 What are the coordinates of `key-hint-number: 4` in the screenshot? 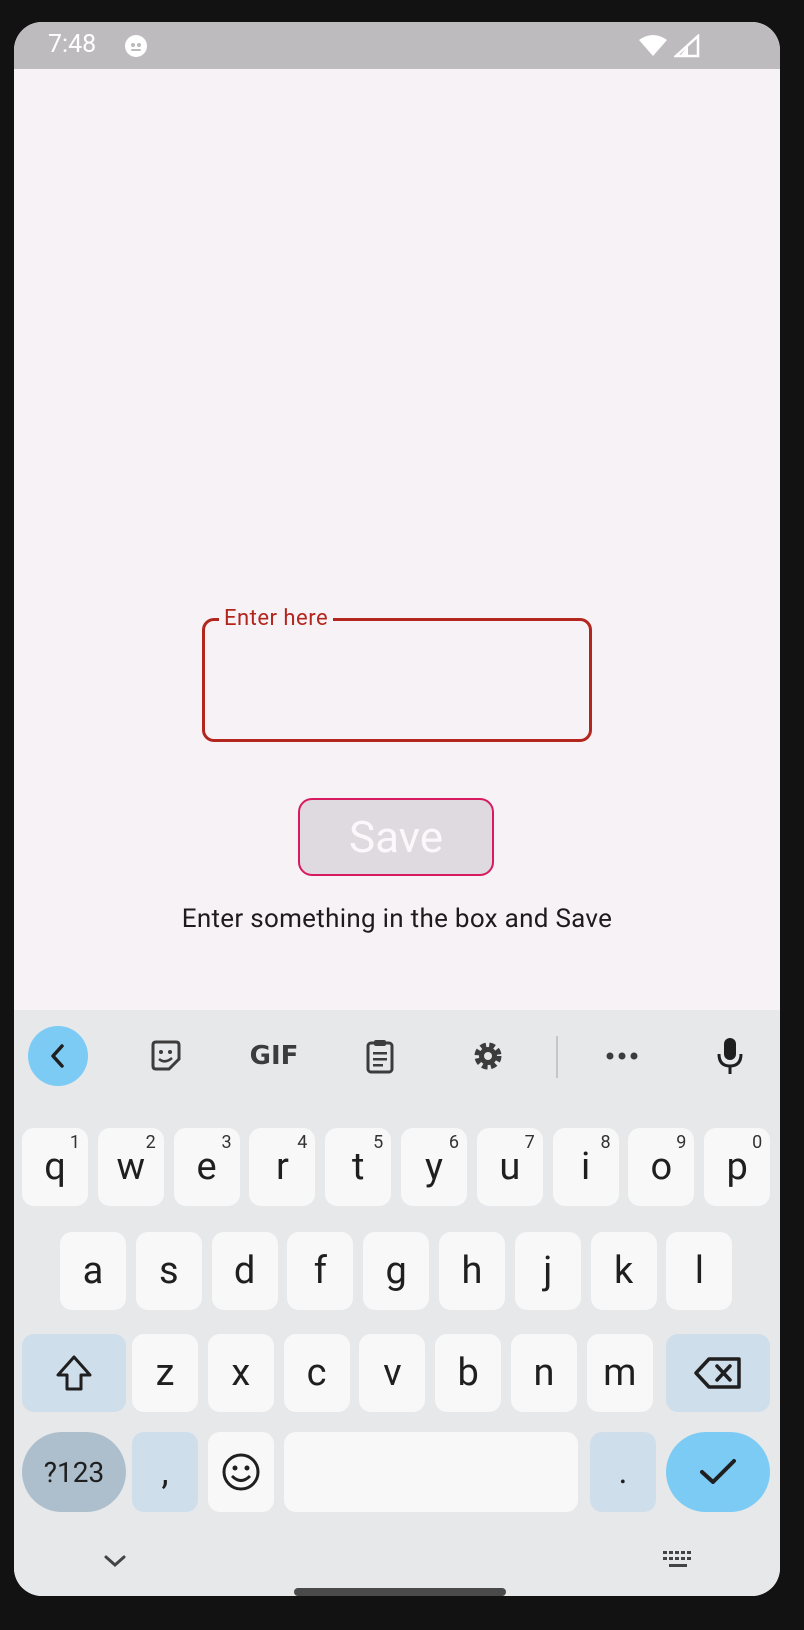 It's located at (302, 1142).